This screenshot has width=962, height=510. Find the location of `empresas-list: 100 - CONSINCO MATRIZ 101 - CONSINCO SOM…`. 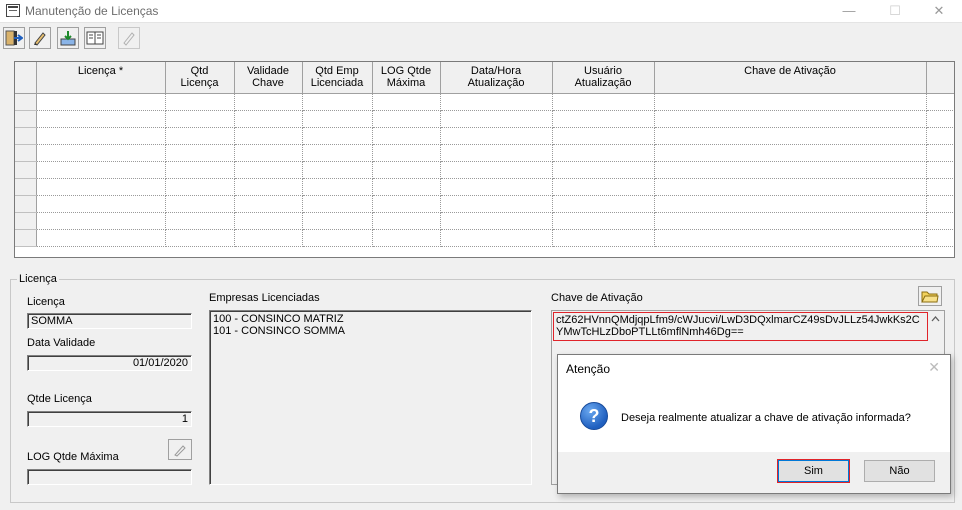

empresas-list: 100 - CONSINCO MATRIZ 101 - CONSINCO SOM… is located at coordinates (370, 397).